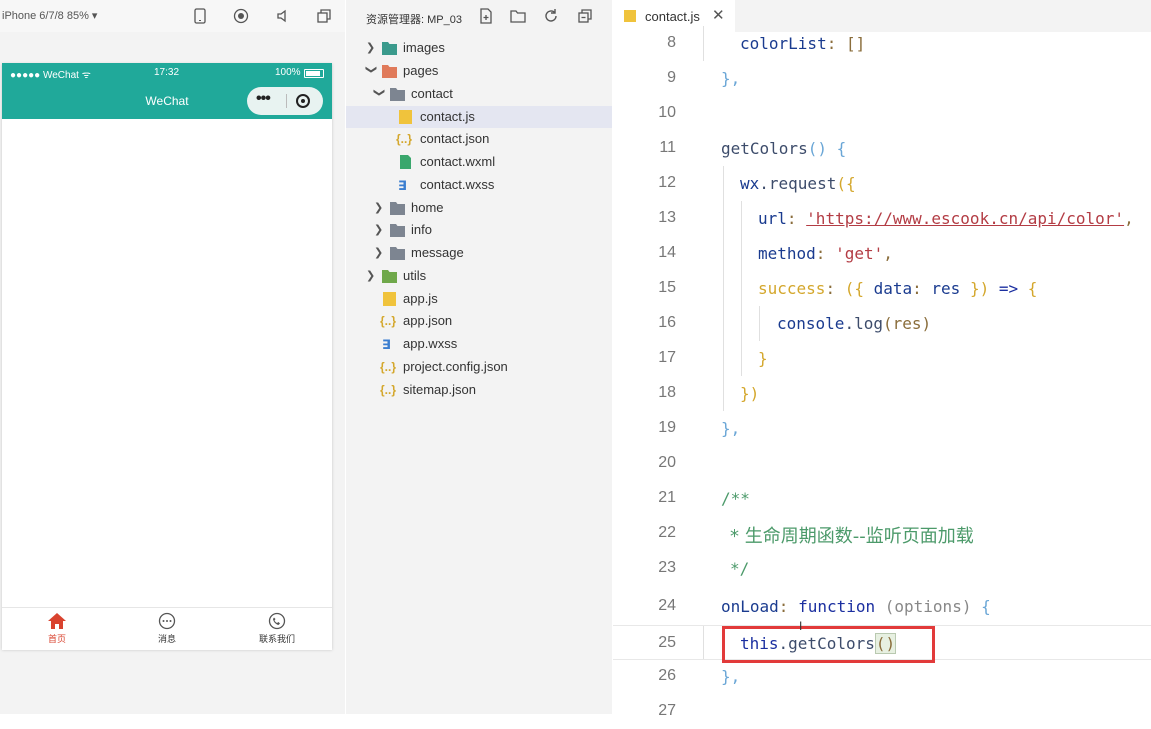 This screenshot has height=729, width=1151. Describe the element at coordinates (283, 16) in the screenshot. I see `volume-icon` at that location.